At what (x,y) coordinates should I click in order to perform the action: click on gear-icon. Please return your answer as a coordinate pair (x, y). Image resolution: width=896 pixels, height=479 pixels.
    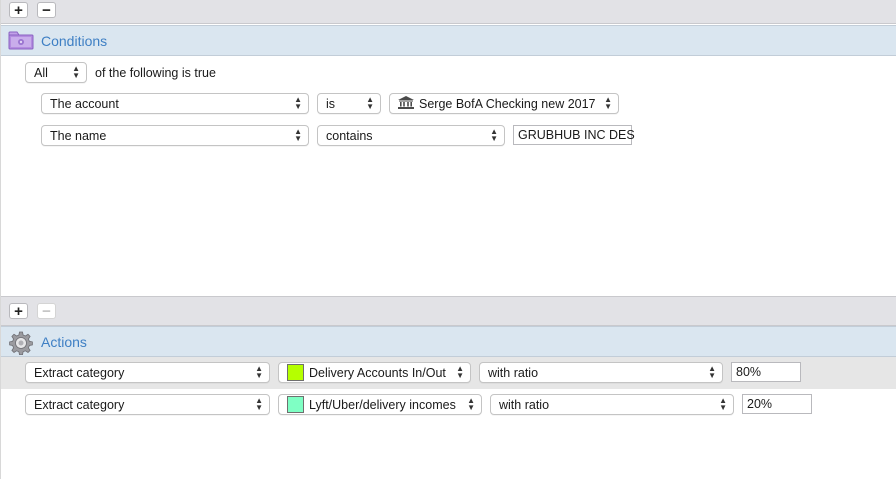
    Looking at the image, I should click on (21, 344).